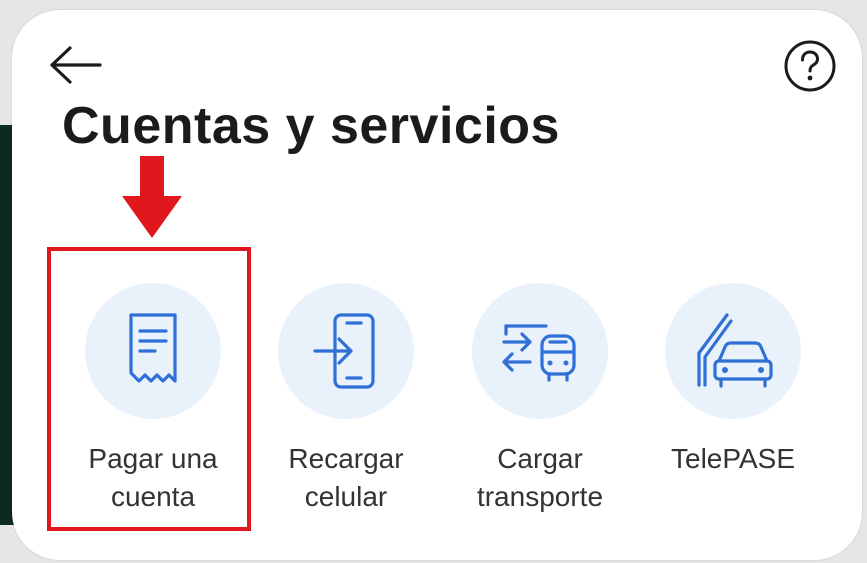  I want to click on phone-recharge-icon, so click(344, 351).